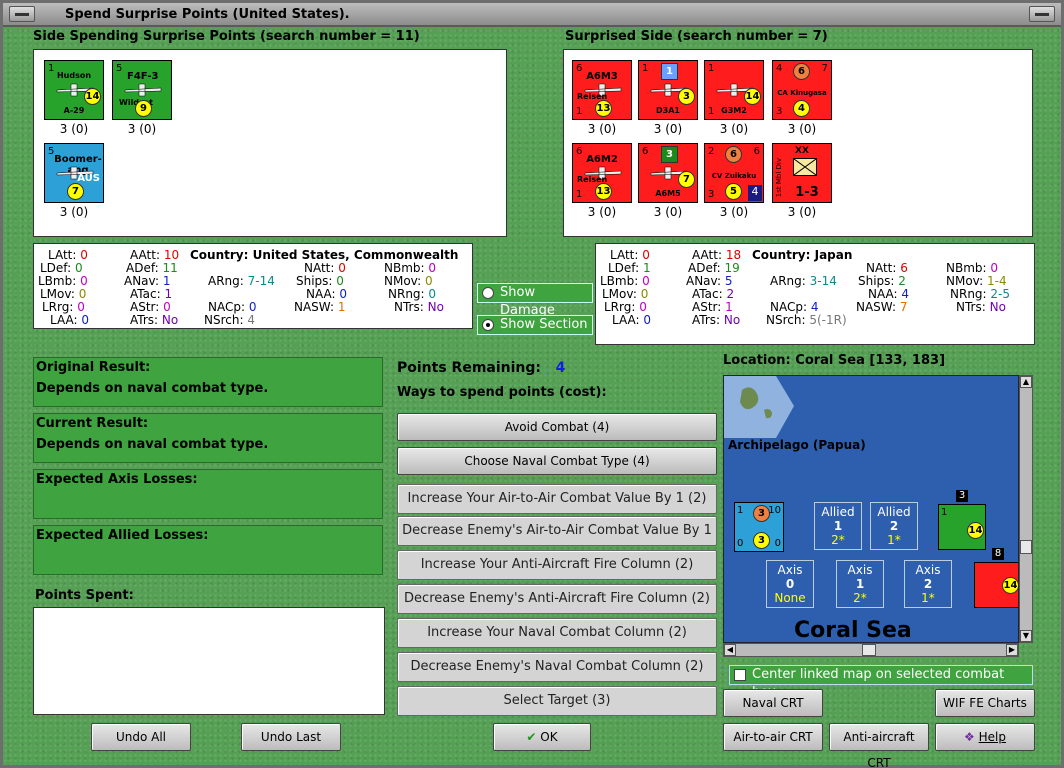  What do you see at coordinates (603, 108) in the screenshot?
I see `counter-badge: 13` at bounding box center [603, 108].